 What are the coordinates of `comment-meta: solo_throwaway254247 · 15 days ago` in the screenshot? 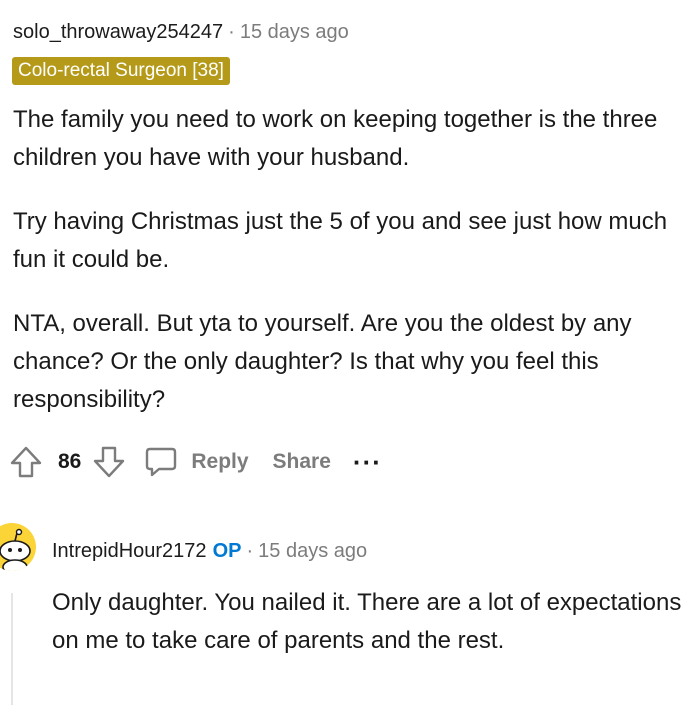 It's located at (181, 32).